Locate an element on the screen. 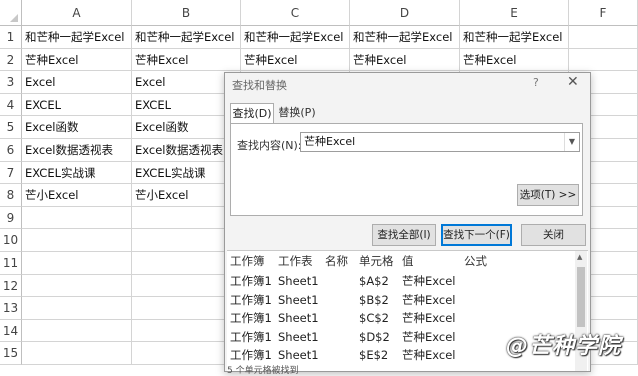 The width and height of the screenshot is (638, 376). sheet-cell: Excel is located at coordinates (77, 82).